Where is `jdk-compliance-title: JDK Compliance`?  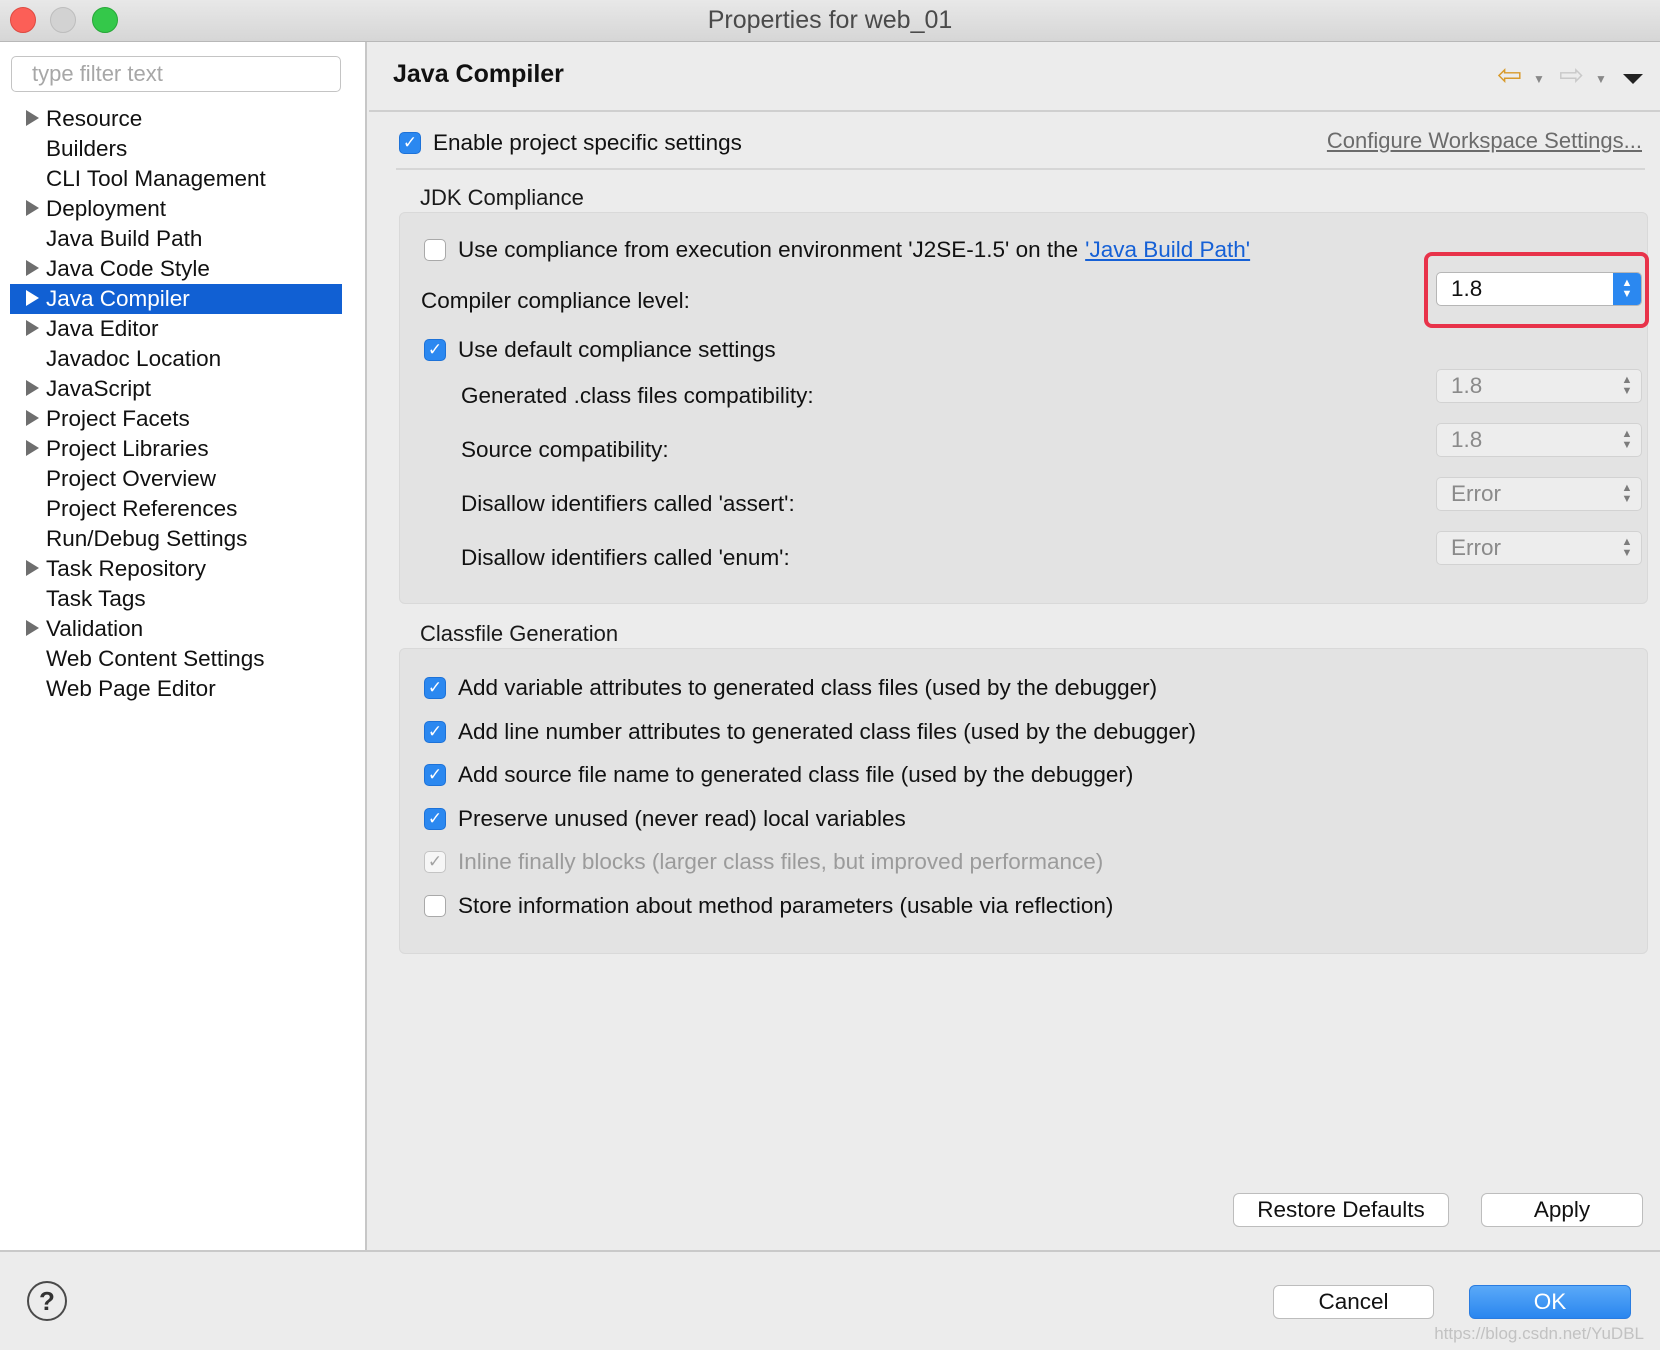 jdk-compliance-title: JDK Compliance is located at coordinates (502, 197).